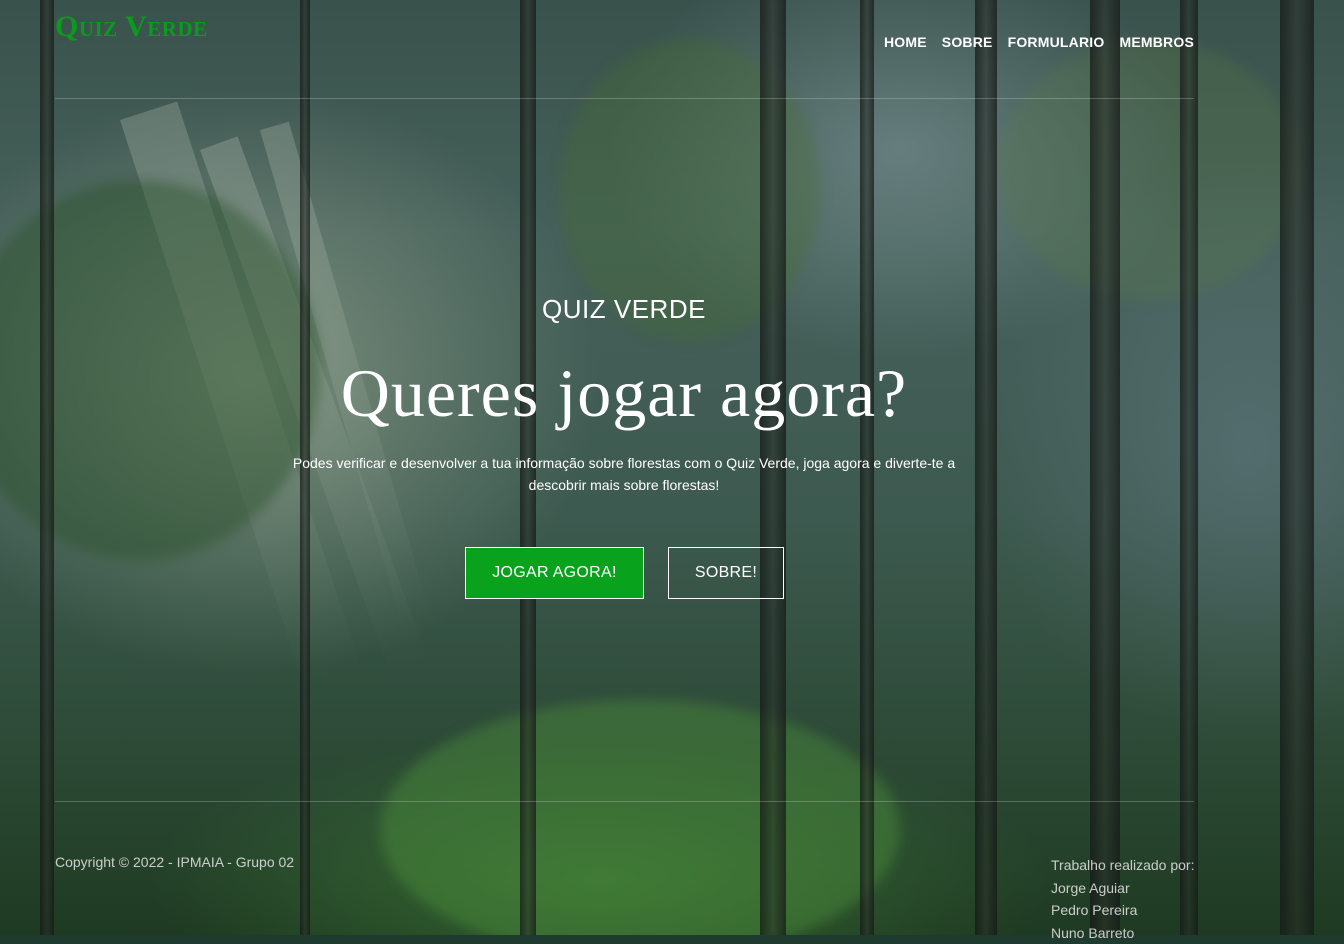  Describe the element at coordinates (967, 42) in the screenshot. I see `nav-sobre: SOBRE` at that location.